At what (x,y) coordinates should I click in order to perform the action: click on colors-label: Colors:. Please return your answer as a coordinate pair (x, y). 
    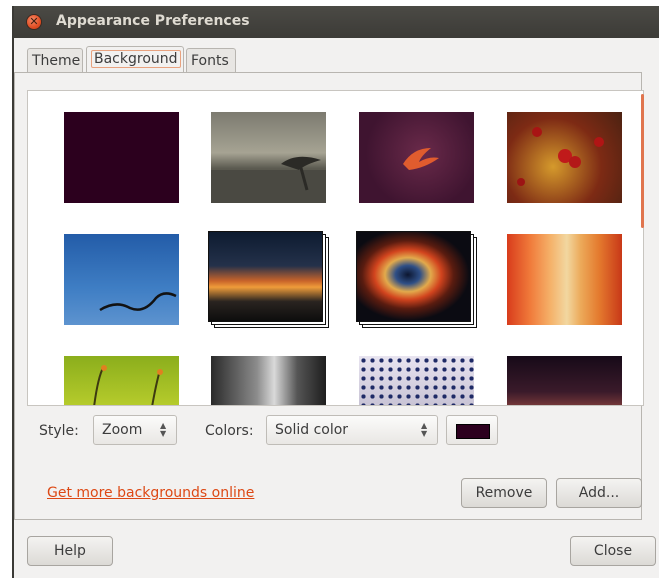
    Looking at the image, I should click on (229, 431).